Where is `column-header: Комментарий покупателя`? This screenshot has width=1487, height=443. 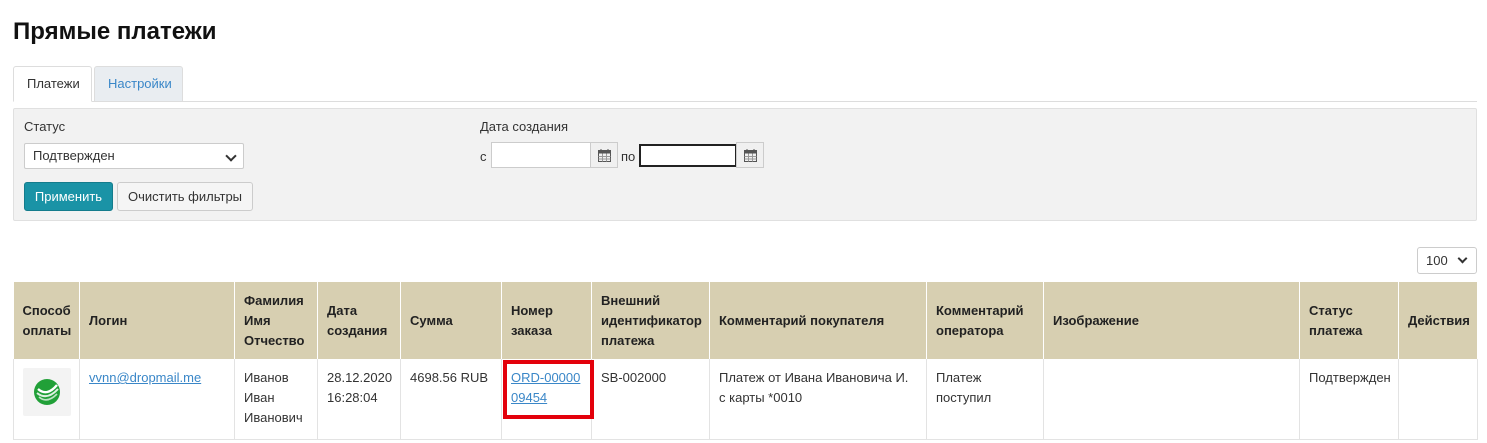
column-header: Комментарий покупателя is located at coordinates (818, 320).